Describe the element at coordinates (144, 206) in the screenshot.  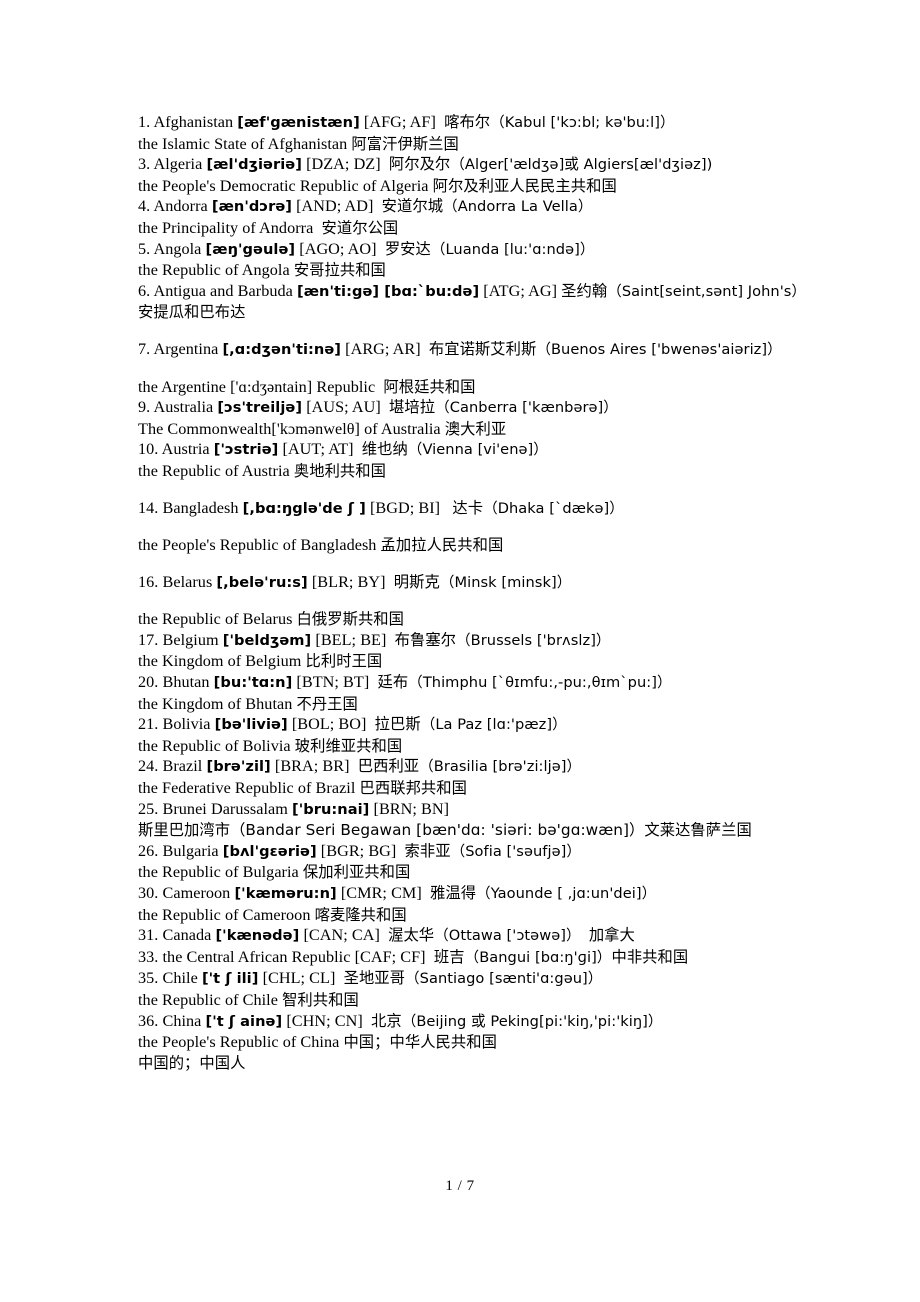
I see `entry-number: 4.` at that location.